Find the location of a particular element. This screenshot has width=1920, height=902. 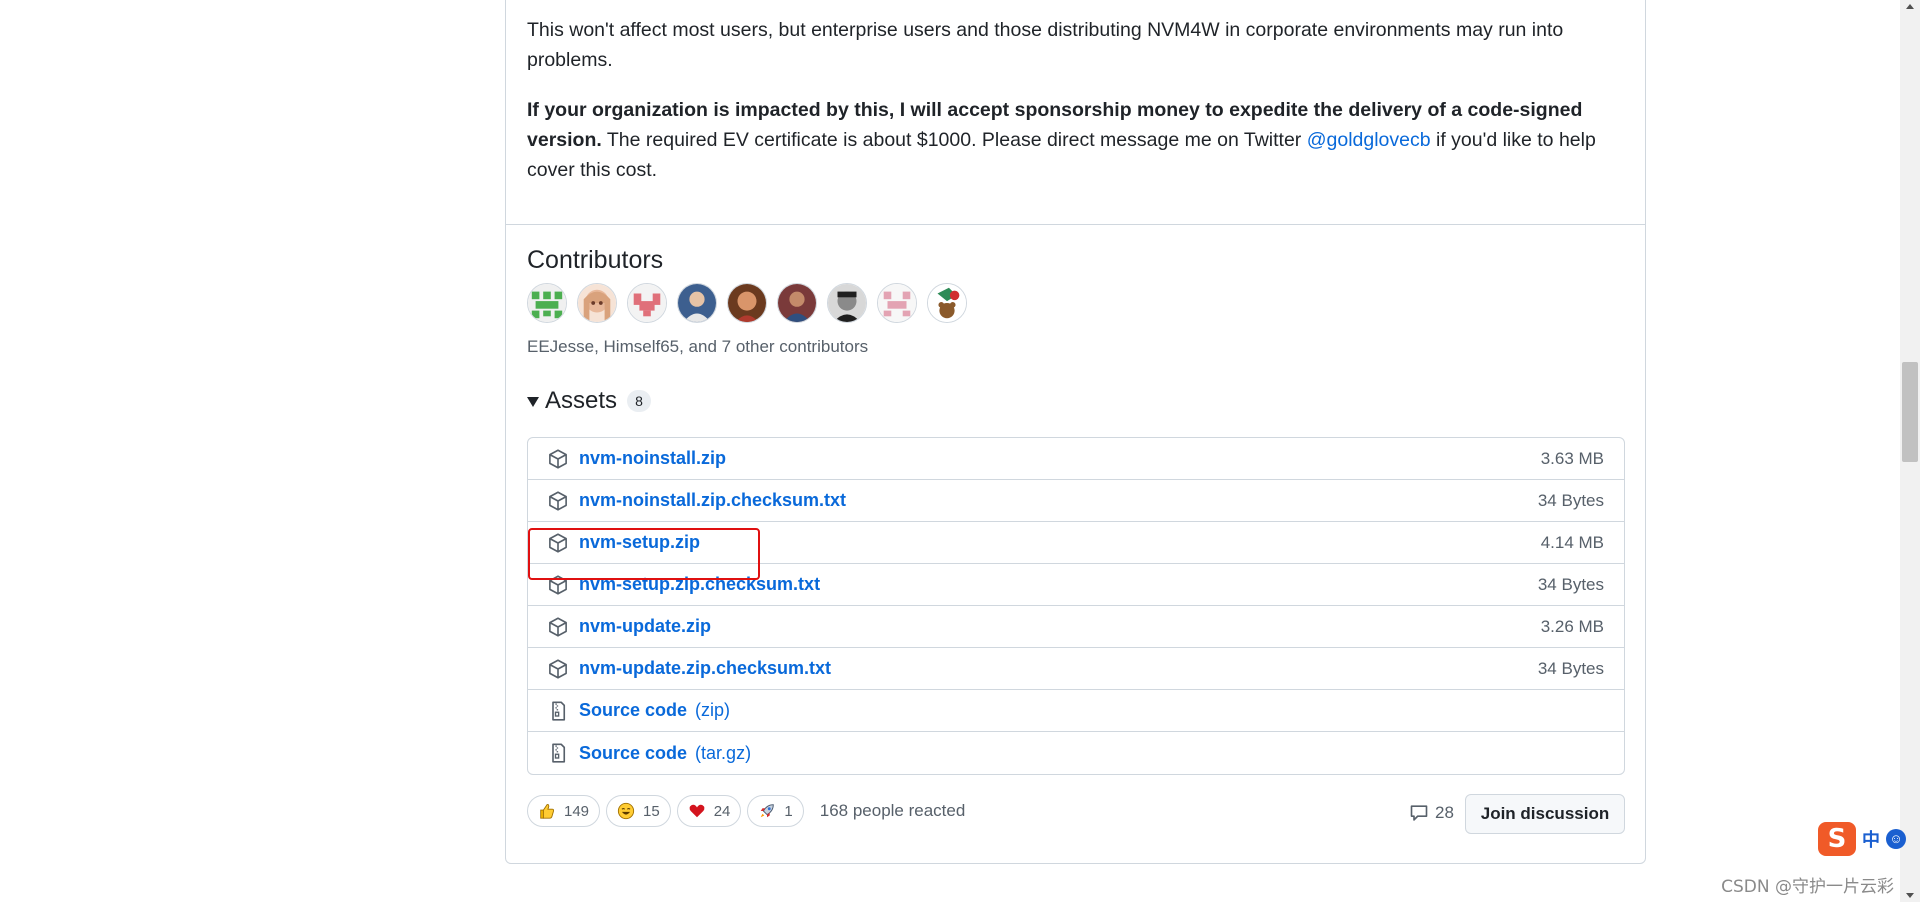

asset-link: nvm-update.zip is located at coordinates (645, 626).